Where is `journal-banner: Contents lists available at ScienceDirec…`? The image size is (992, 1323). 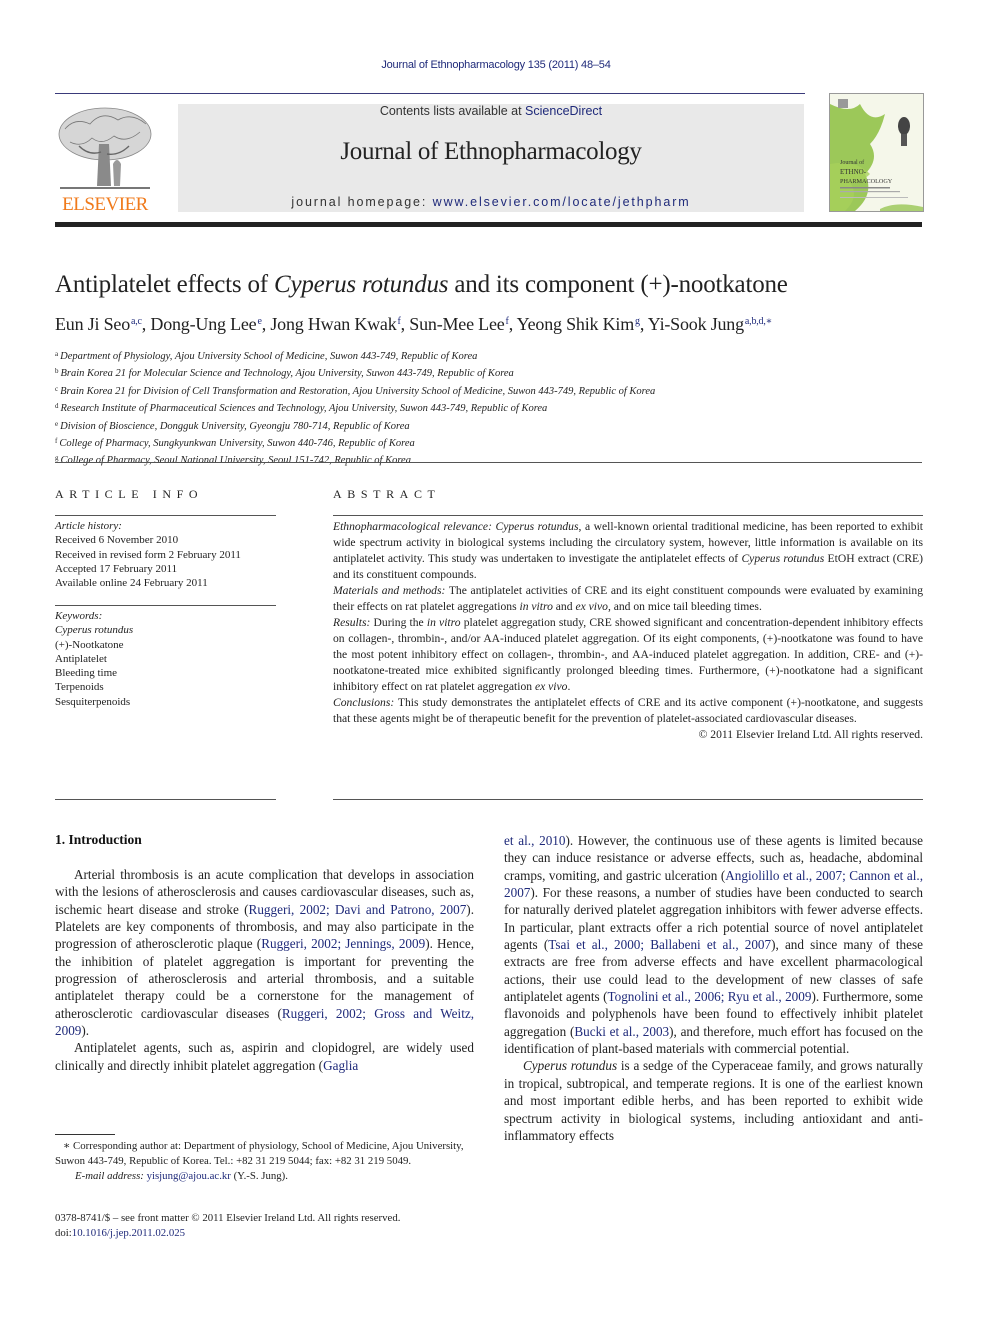 journal-banner: Contents lists available at ScienceDirec… is located at coordinates (491, 158).